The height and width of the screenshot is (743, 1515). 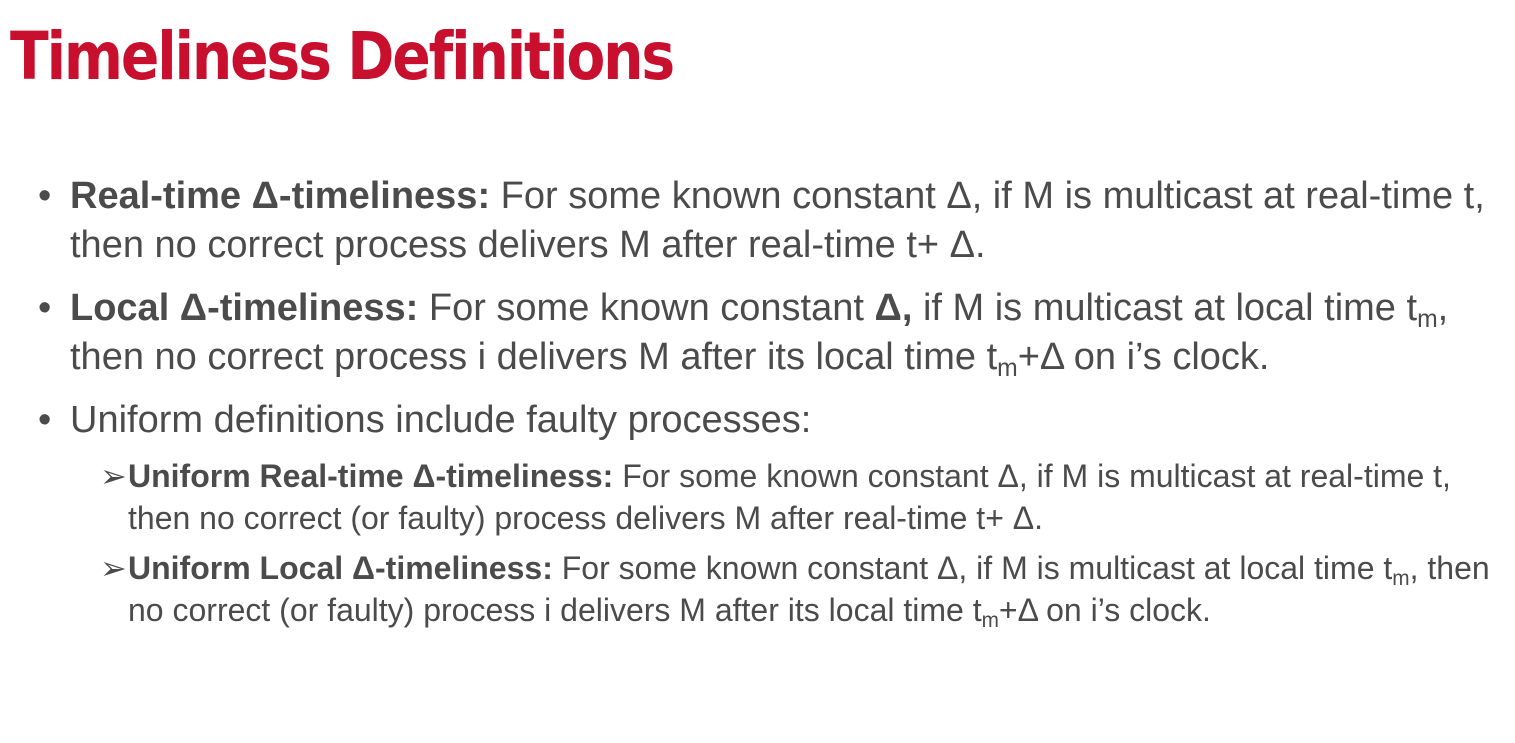 What do you see at coordinates (340, 568) in the screenshot?
I see `sub-bullet-term: Uniform Local Δ-timeliness:` at bounding box center [340, 568].